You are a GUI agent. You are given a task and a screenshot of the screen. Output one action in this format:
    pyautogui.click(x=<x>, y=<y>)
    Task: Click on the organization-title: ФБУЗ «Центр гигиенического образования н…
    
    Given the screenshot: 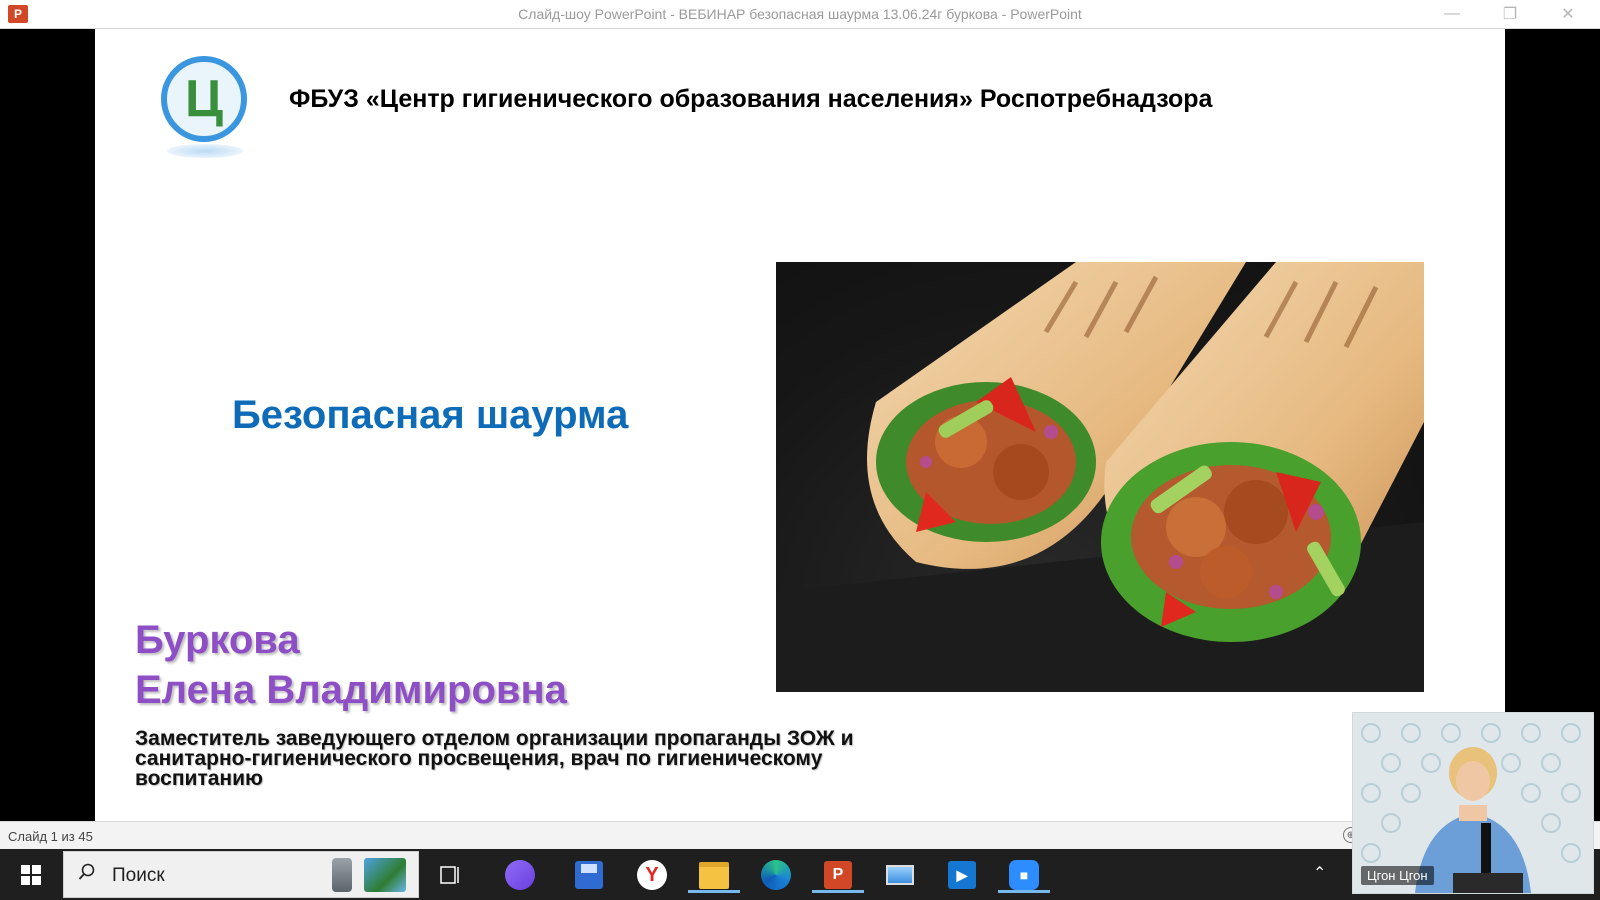 What is the action you would take?
    pyautogui.click(x=751, y=99)
    